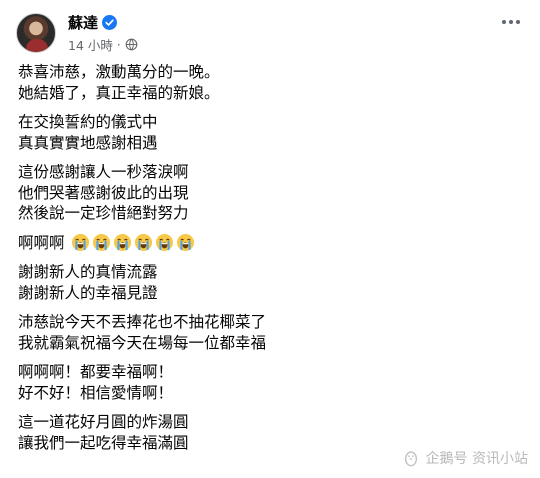 The width and height of the screenshot is (540, 478). I want to click on post-line: 啊啊啊, so click(41, 242).